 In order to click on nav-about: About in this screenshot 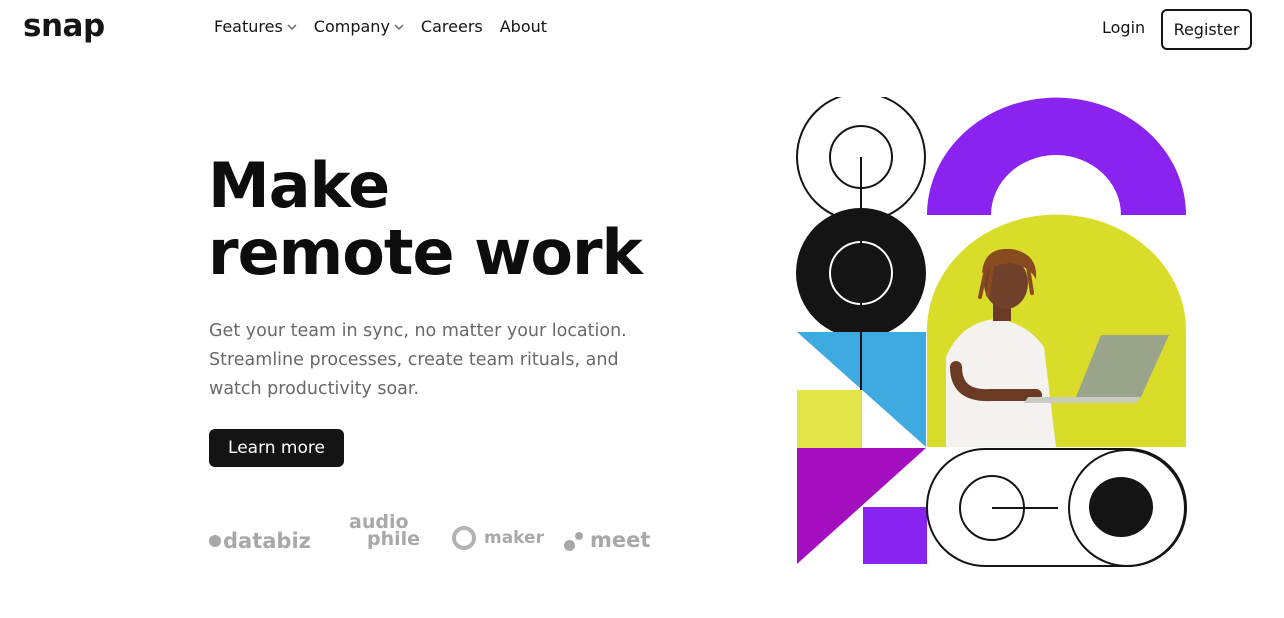, I will do `click(523, 26)`.